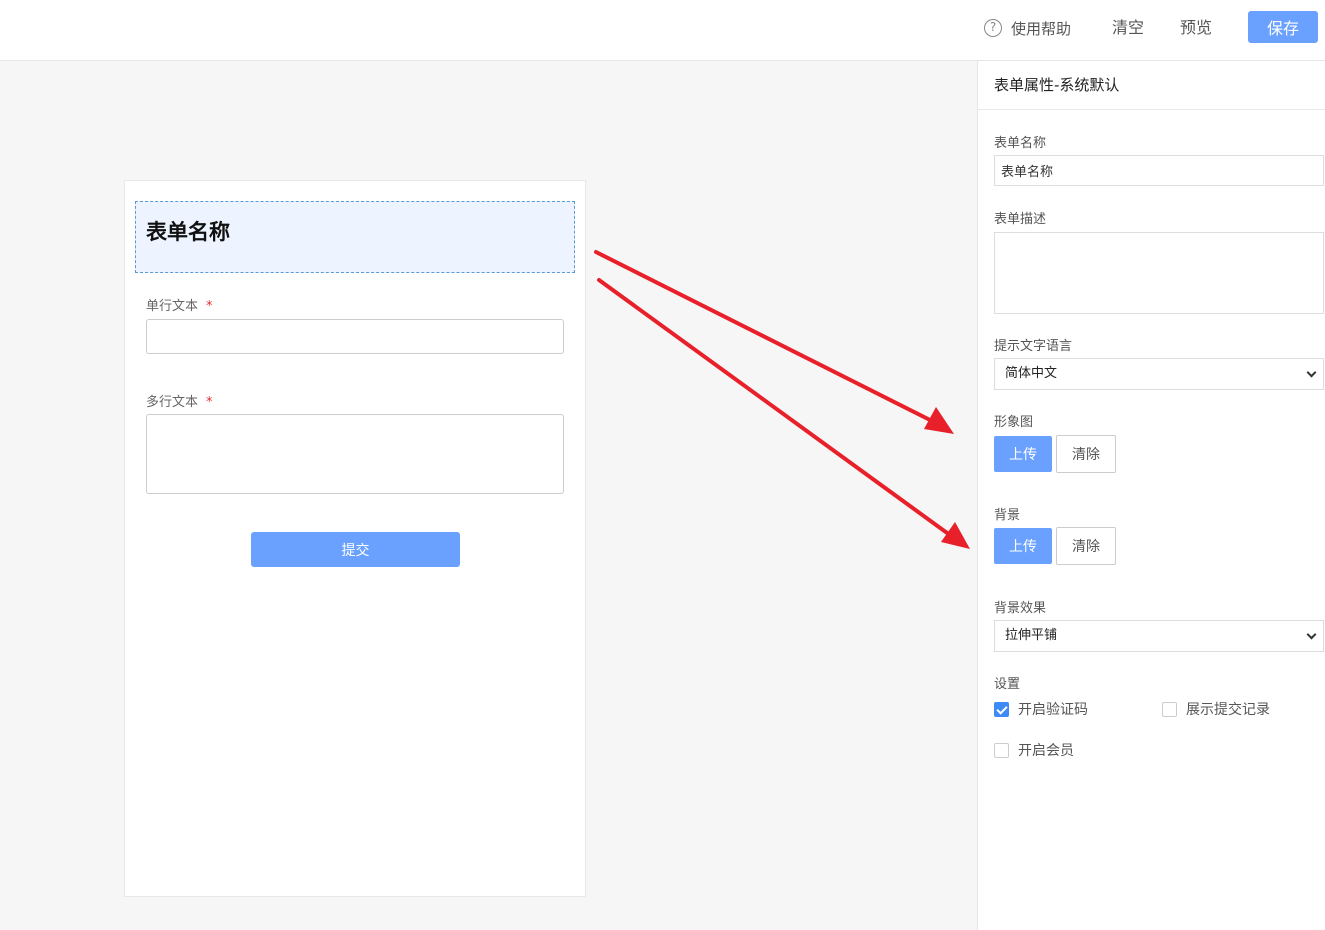  I want to click on single-line-text-label: 单行文本 *, so click(179, 304).